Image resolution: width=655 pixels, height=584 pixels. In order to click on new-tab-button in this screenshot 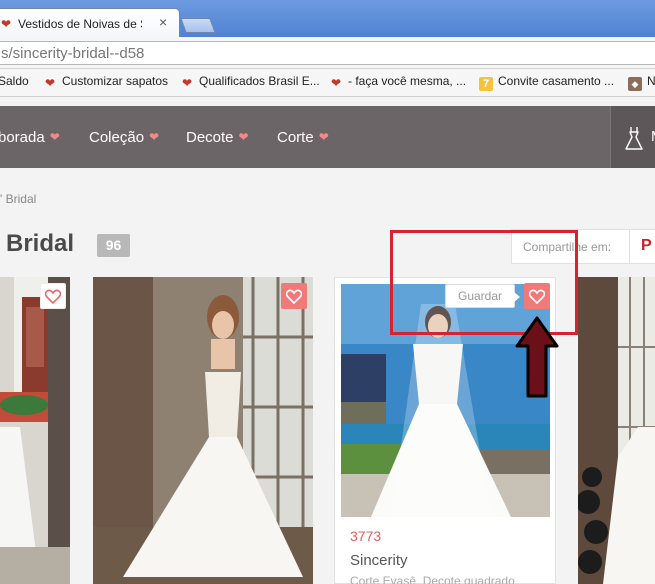, I will do `click(198, 25)`.